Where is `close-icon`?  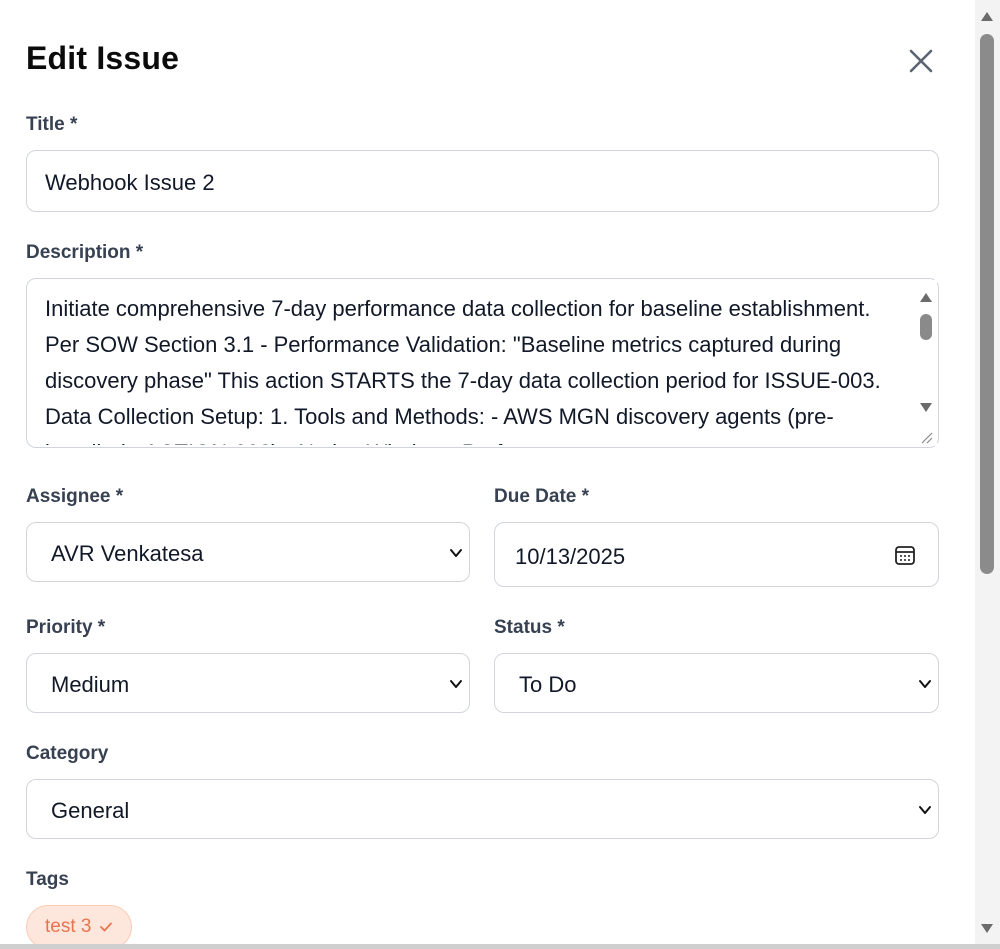
close-icon is located at coordinates (921, 61).